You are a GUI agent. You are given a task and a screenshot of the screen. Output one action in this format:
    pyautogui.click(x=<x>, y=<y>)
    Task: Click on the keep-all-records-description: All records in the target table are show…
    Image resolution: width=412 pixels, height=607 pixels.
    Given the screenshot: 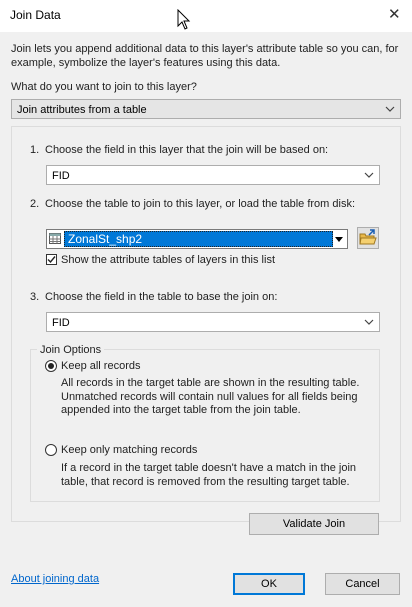 What is the action you would take?
    pyautogui.click(x=210, y=396)
    